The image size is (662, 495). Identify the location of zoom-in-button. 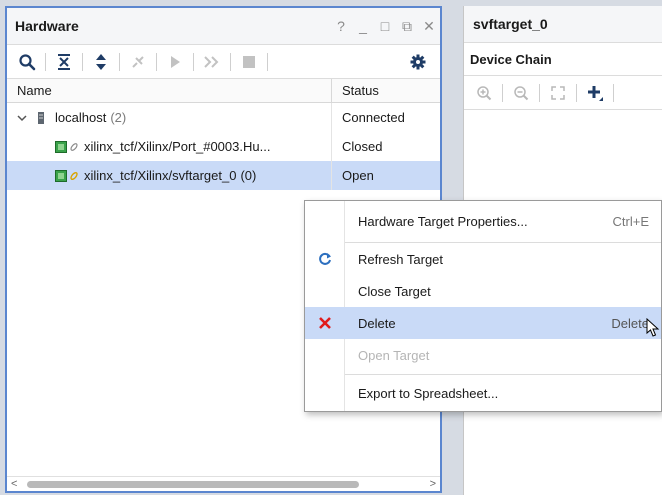
(484, 93).